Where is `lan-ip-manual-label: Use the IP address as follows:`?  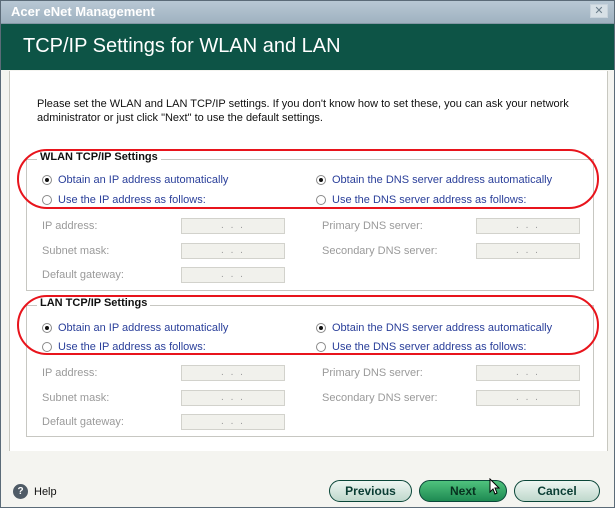
lan-ip-manual-label: Use the IP address as follows: is located at coordinates (132, 347).